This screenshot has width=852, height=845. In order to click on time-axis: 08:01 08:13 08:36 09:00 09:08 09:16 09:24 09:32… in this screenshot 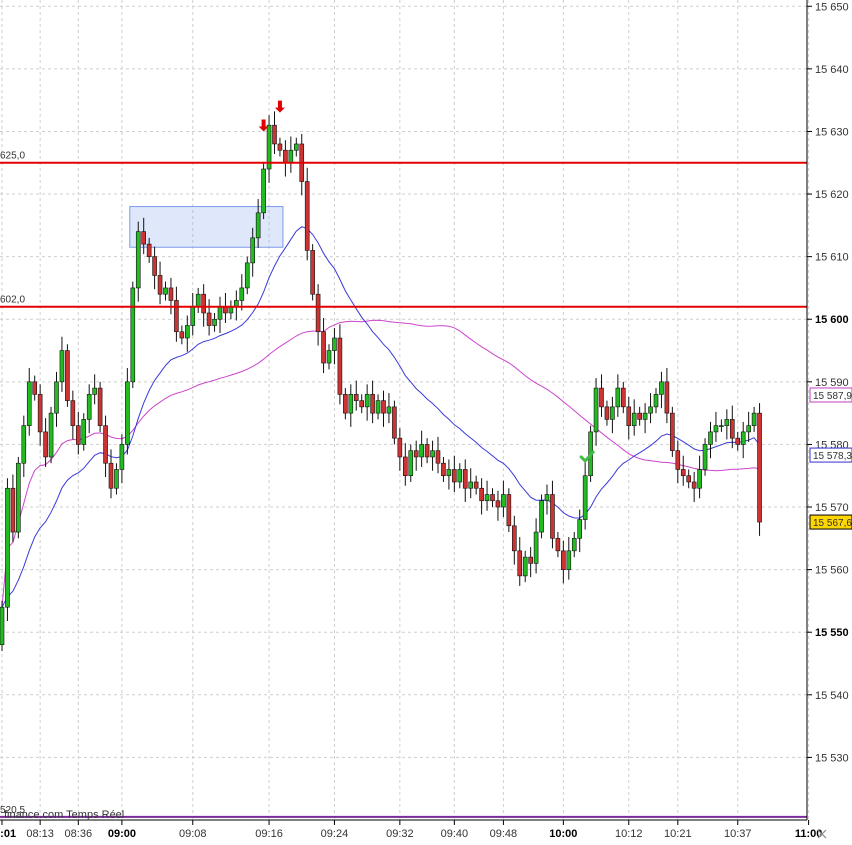, I will do `click(411, 830)`.